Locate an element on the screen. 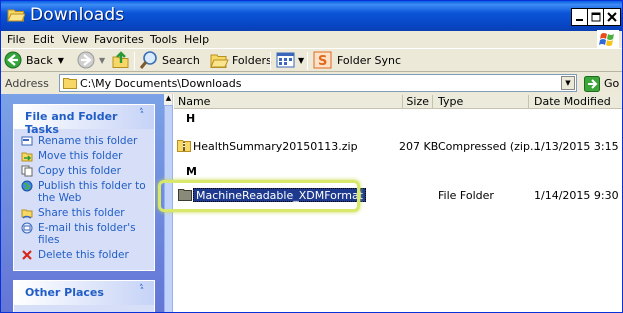 Image resolution: width=623 pixels, height=313 pixels. menu-file: File is located at coordinates (16, 39).